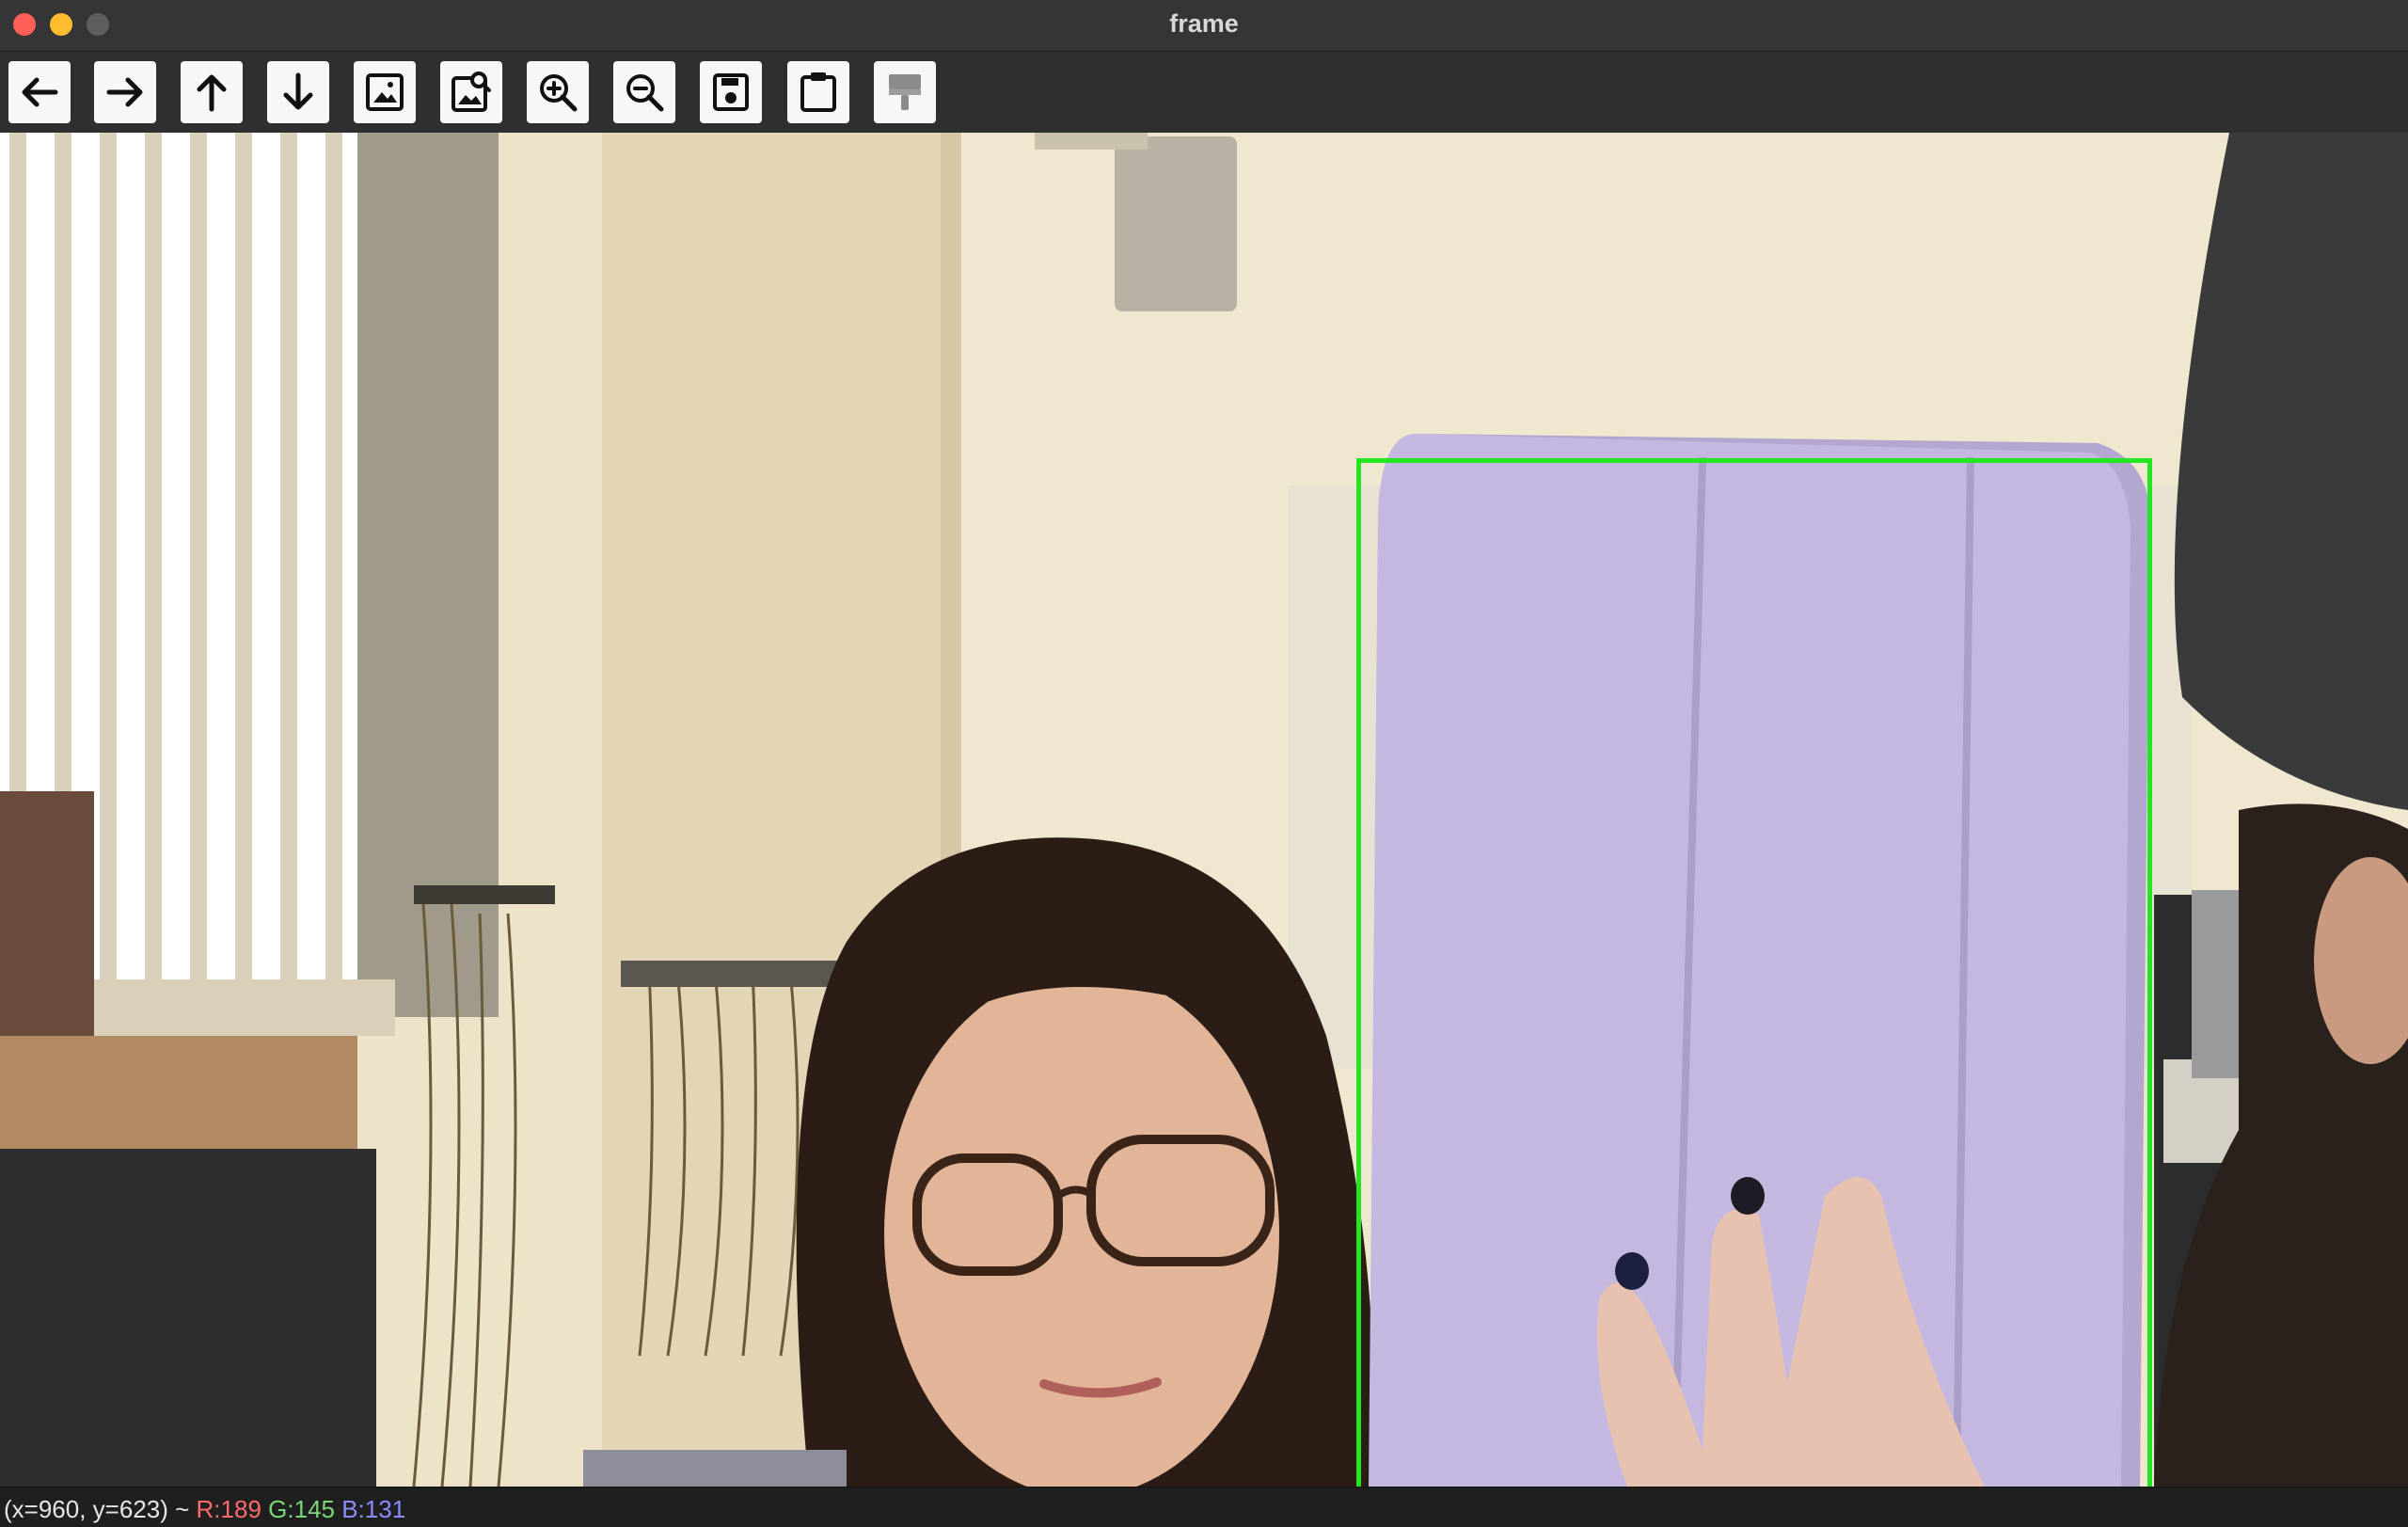  I want to click on zoom-in-button, so click(558, 92).